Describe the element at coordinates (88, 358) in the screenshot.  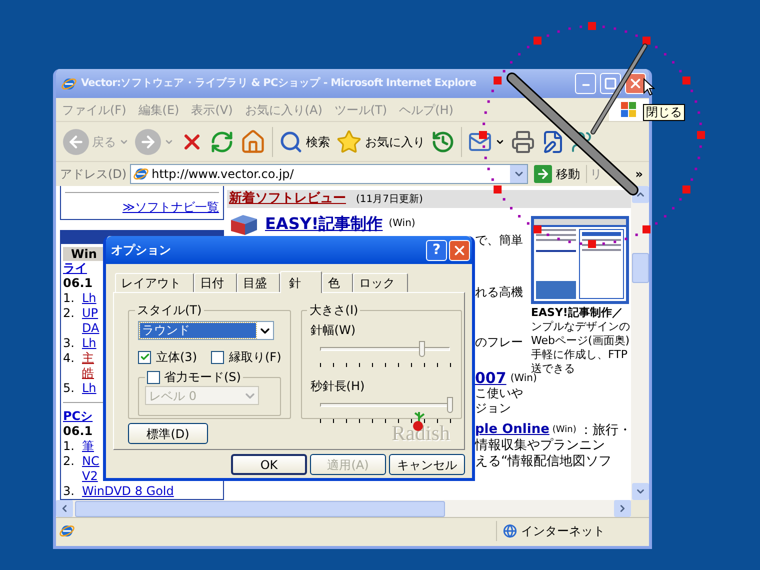
I see `ranking-link: 主` at that location.